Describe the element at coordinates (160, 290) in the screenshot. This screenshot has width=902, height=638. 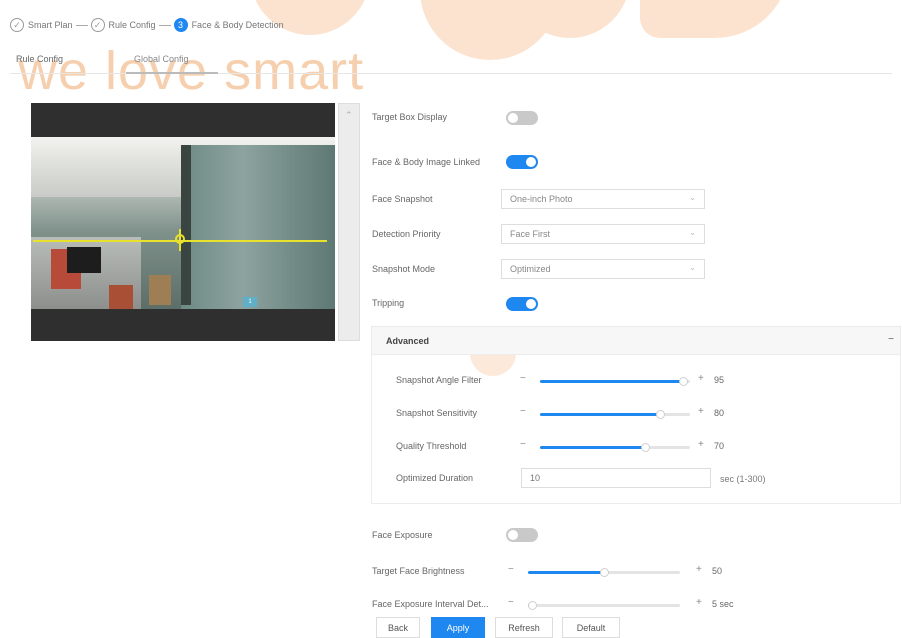
I see `video-box` at that location.